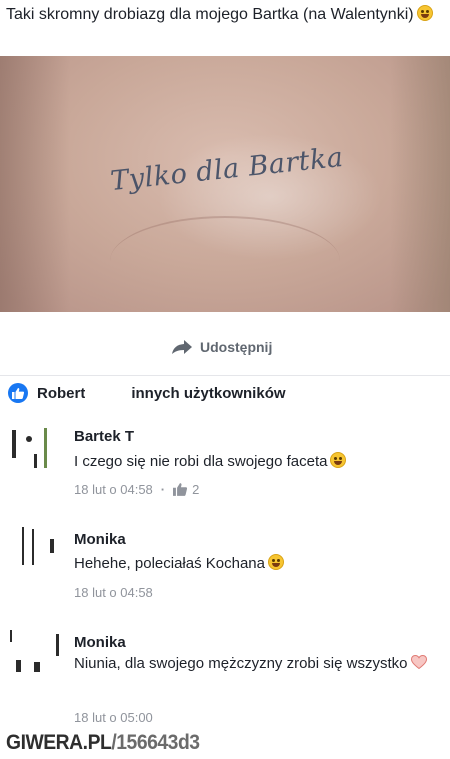 The width and height of the screenshot is (450, 759). I want to click on reactions-summary: Robert innych użytkowników, so click(225, 393).